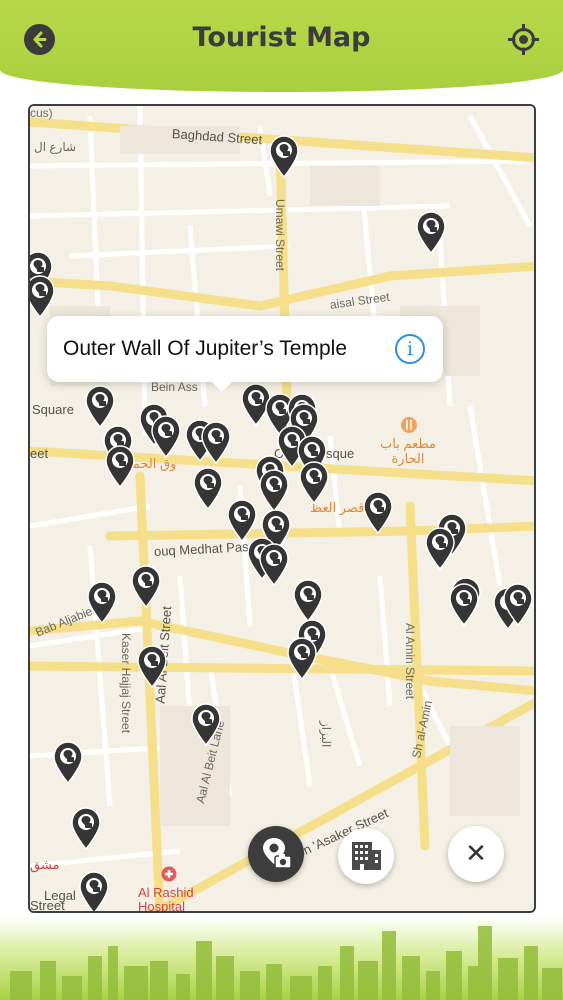 The image size is (563, 1000). I want to click on hotels-button, so click(366, 856).